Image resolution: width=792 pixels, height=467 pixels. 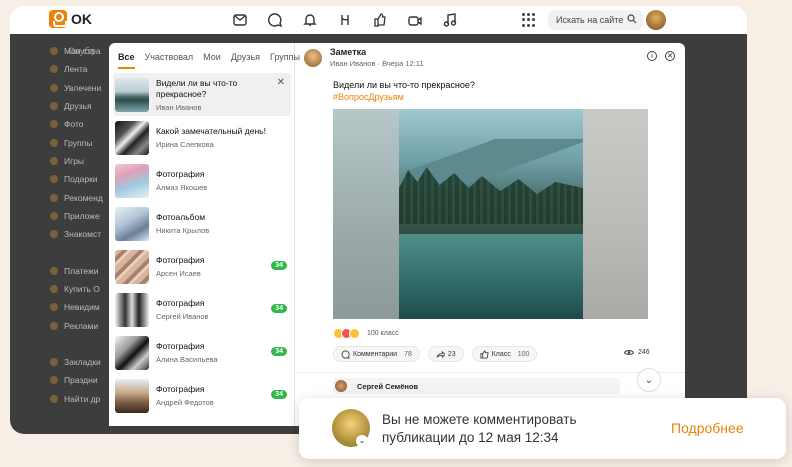 I want to click on post-type-label: Заметка, so click(x=348, y=52).